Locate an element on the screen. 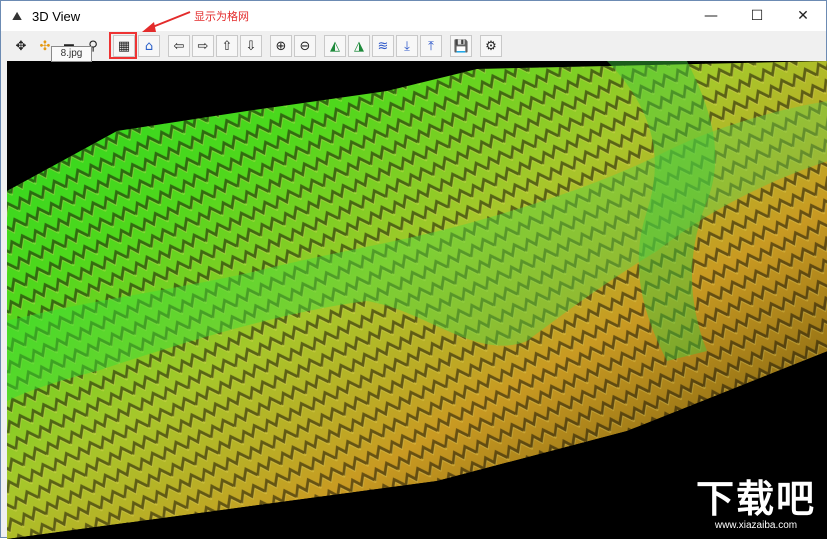 The image size is (827, 539). close-button: ✕ is located at coordinates (803, 16).